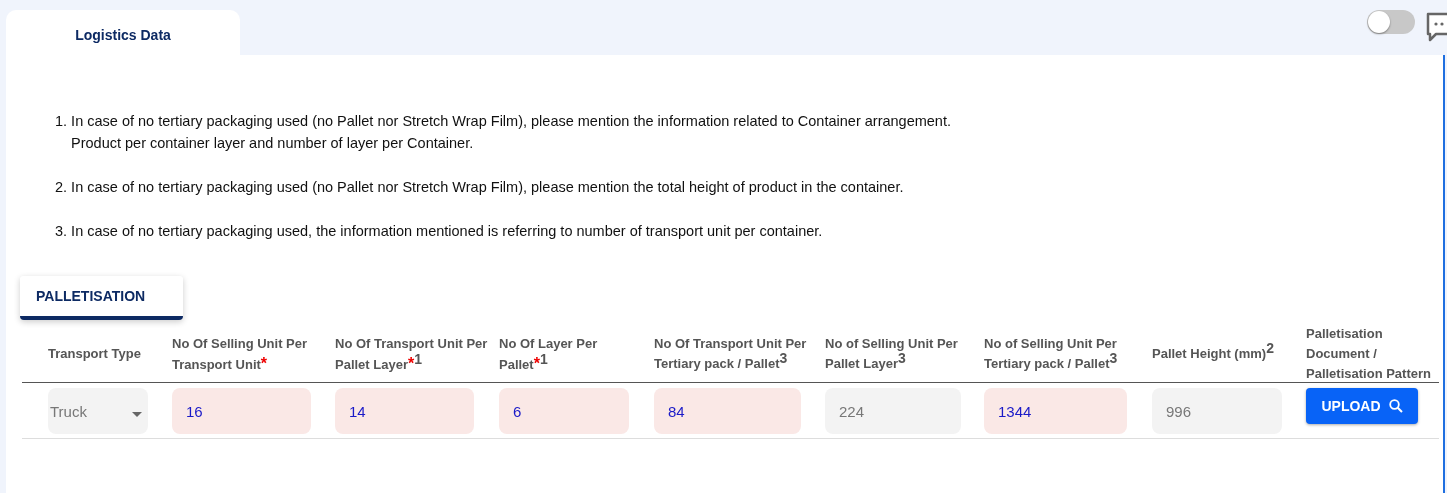  Describe the element at coordinates (95, 354) in the screenshot. I see `column-header: Transport Type` at that location.